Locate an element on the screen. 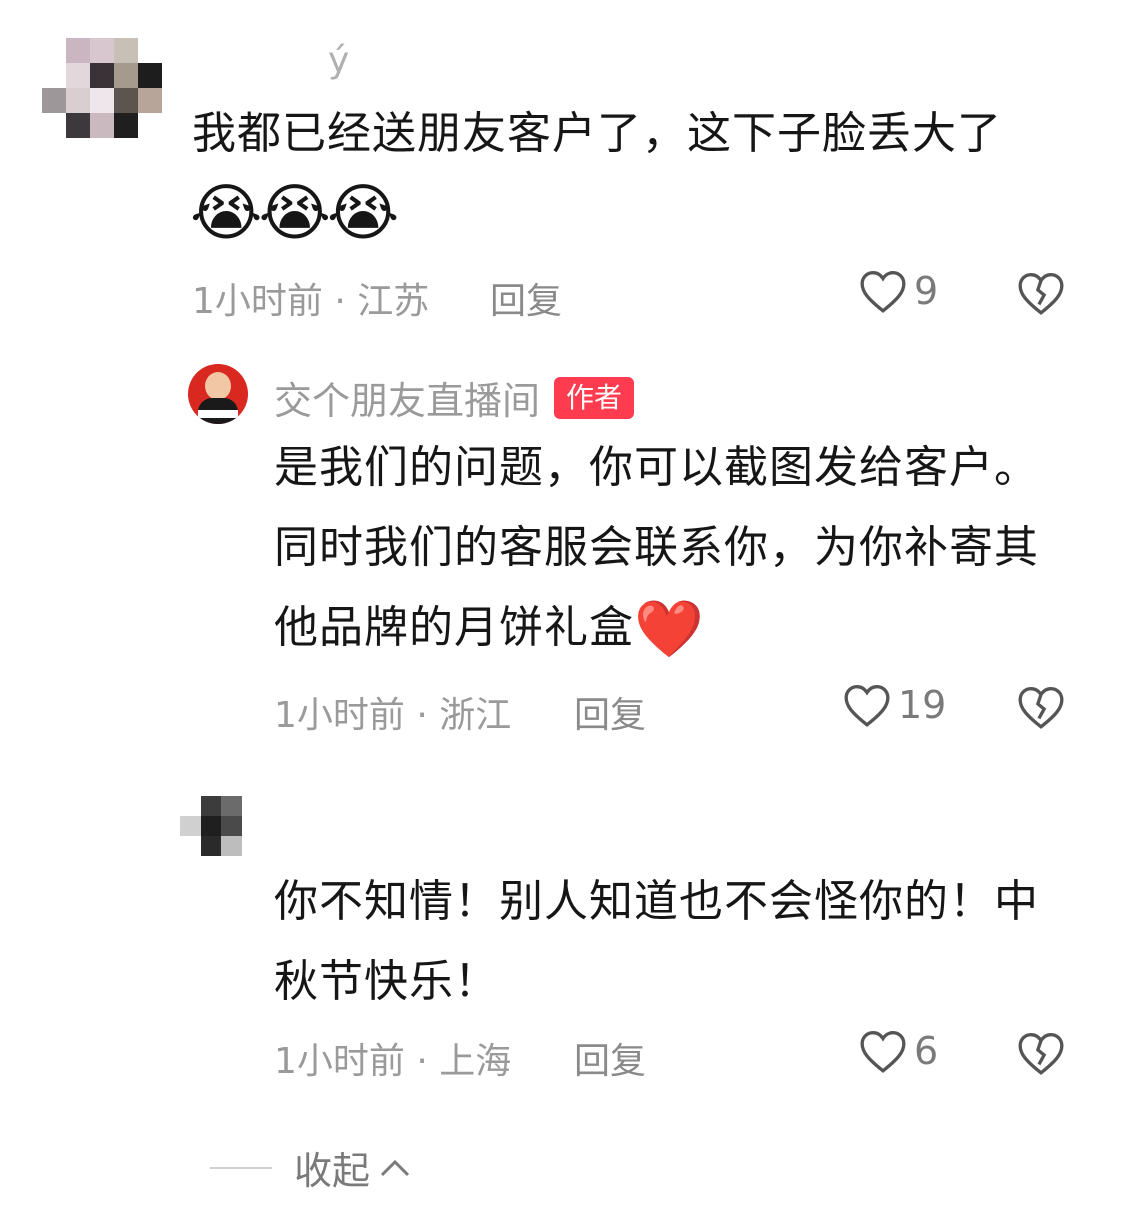 This screenshot has width=1125, height=1216. like-button: 9 is located at coordinates (898, 291).